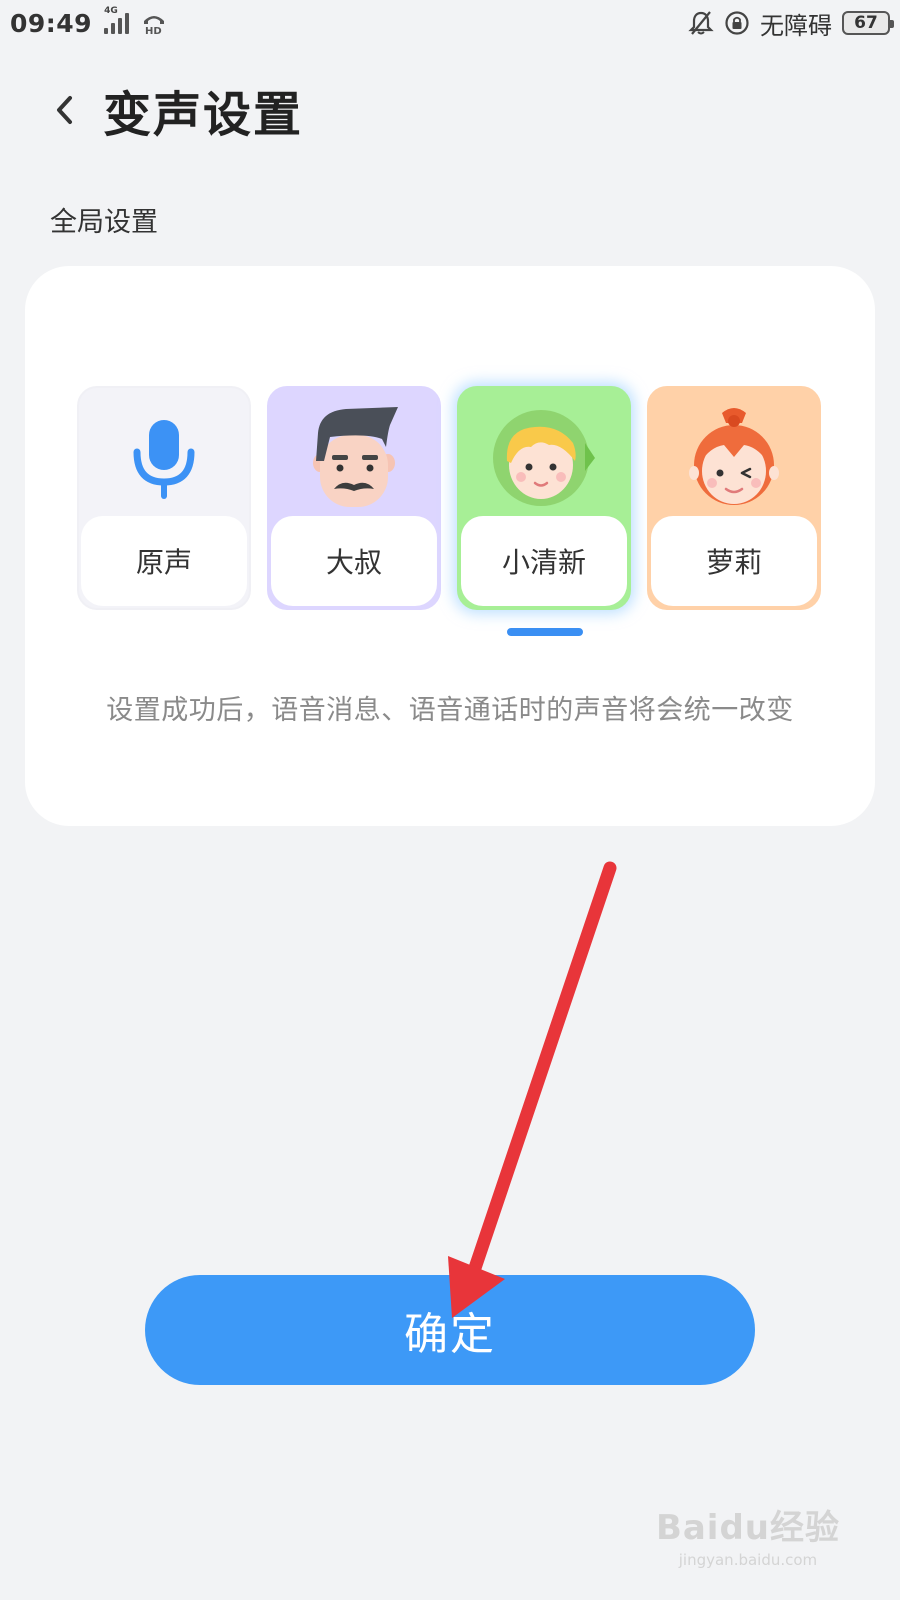 This screenshot has height=1600, width=900. Describe the element at coordinates (117, 20) in the screenshot. I see `cellular-signal-icon: 4G` at that location.